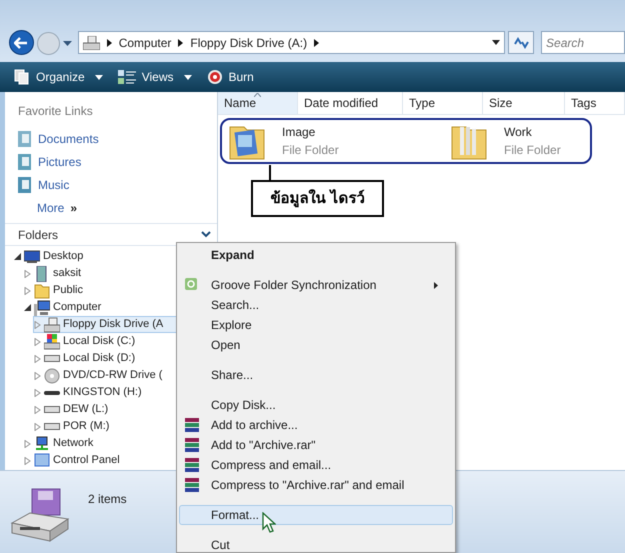  Describe the element at coordinates (496, 42) in the screenshot. I see `dropdown-icon` at that location.